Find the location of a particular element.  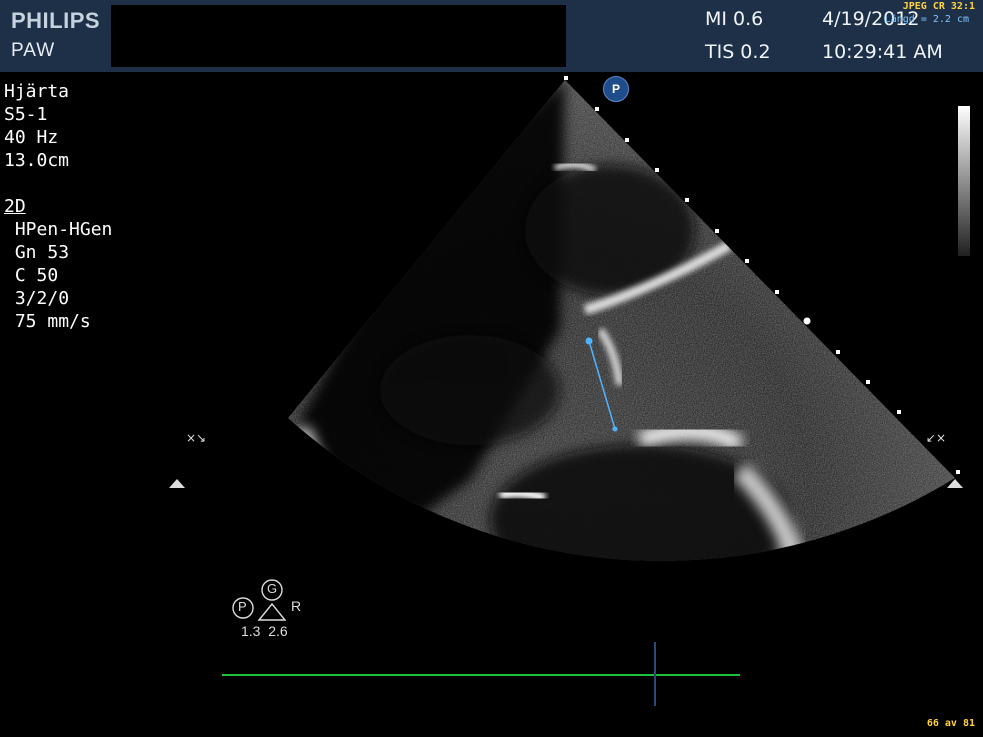

left-edge-marker is located at coordinates (177, 483).